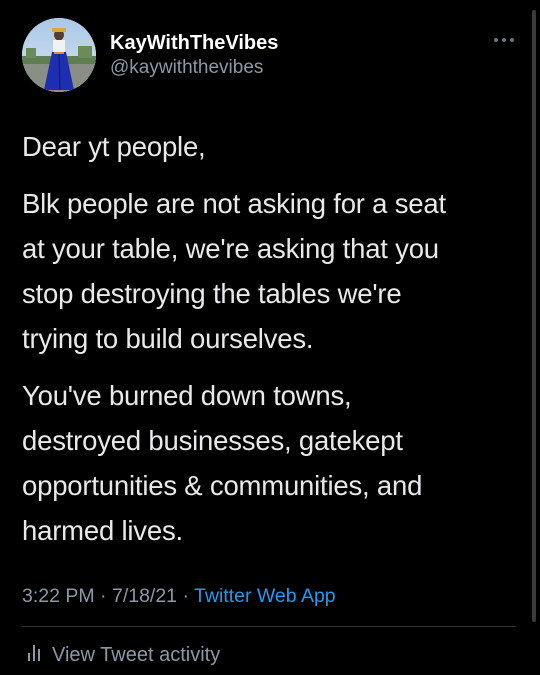 The height and width of the screenshot is (675, 540). I want to click on view-activity-button: View Tweet activity, so click(124, 655).